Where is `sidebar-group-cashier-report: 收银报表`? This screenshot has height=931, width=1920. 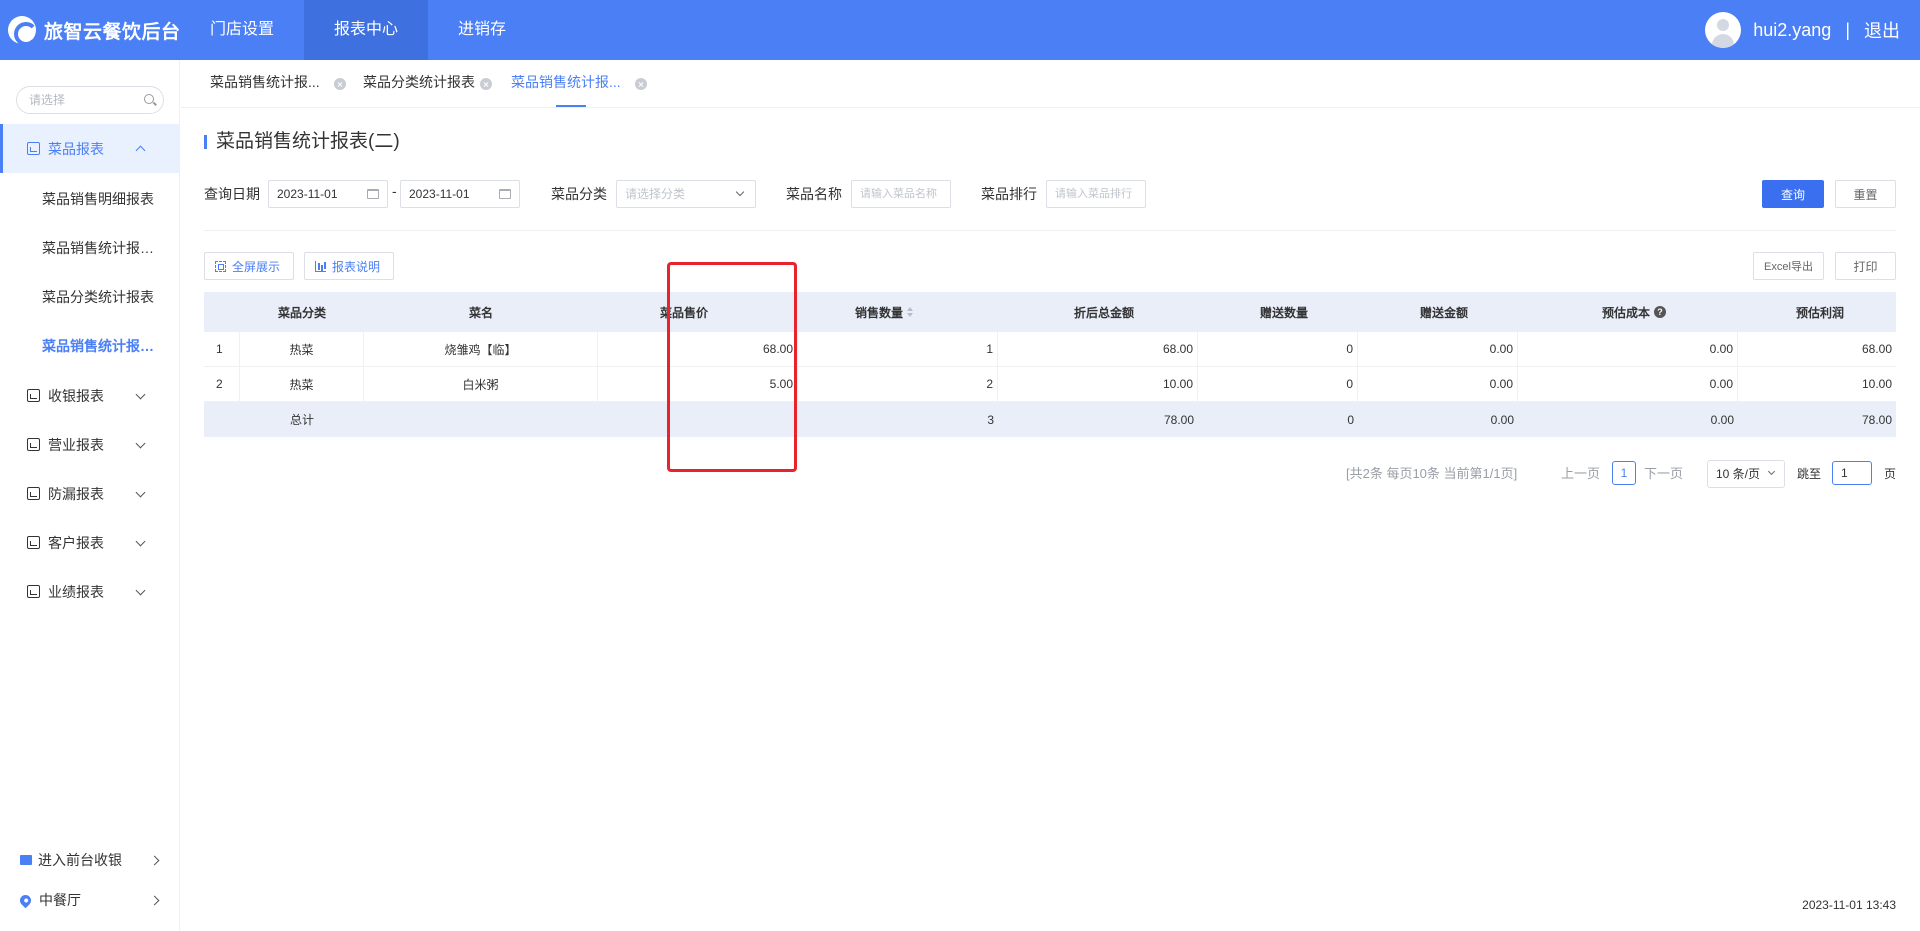 sidebar-group-cashier-report: 收银报表 is located at coordinates (90, 395).